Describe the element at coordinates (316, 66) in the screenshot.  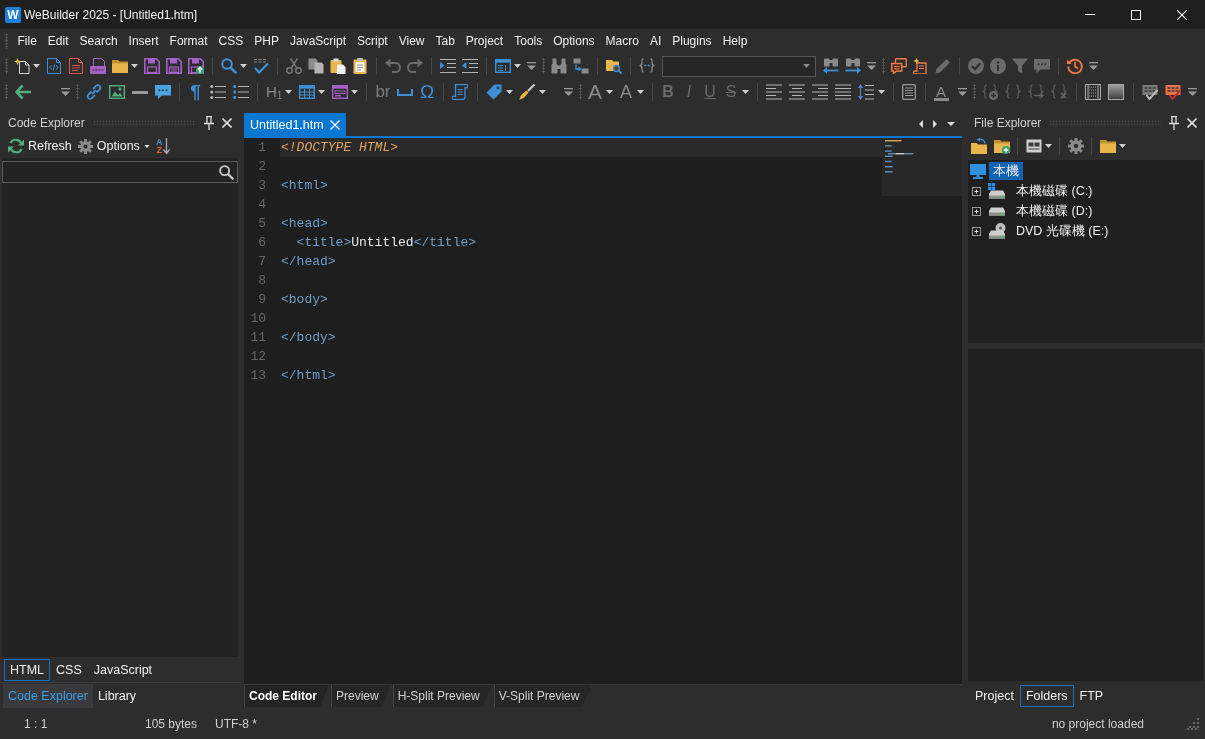
I see `copy-icon` at that location.